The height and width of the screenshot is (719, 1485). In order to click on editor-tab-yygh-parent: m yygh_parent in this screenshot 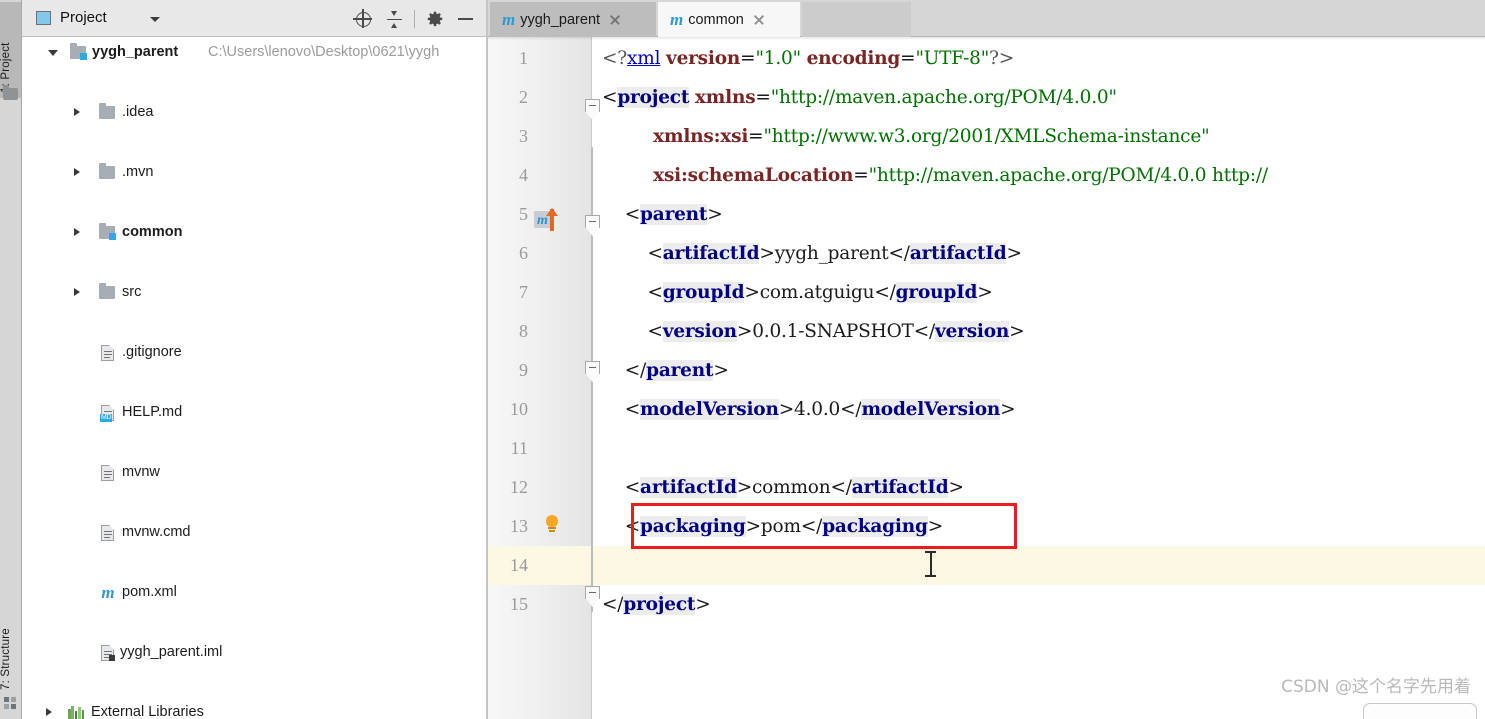, I will do `click(573, 19)`.